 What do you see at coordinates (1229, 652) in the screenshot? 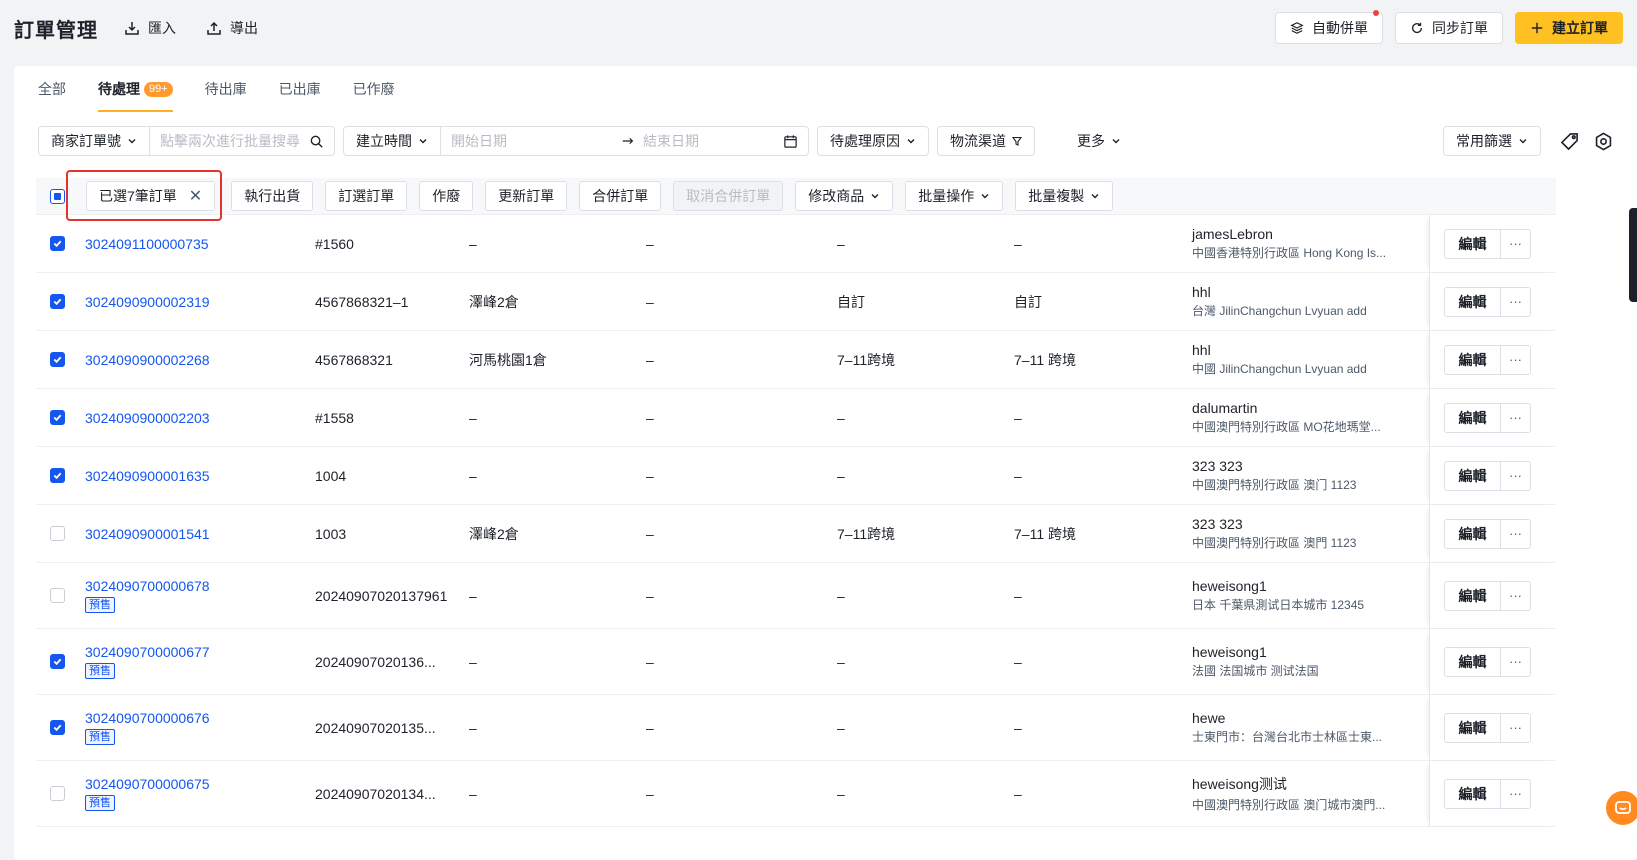
I see `buyer-name: heweisong1` at bounding box center [1229, 652].